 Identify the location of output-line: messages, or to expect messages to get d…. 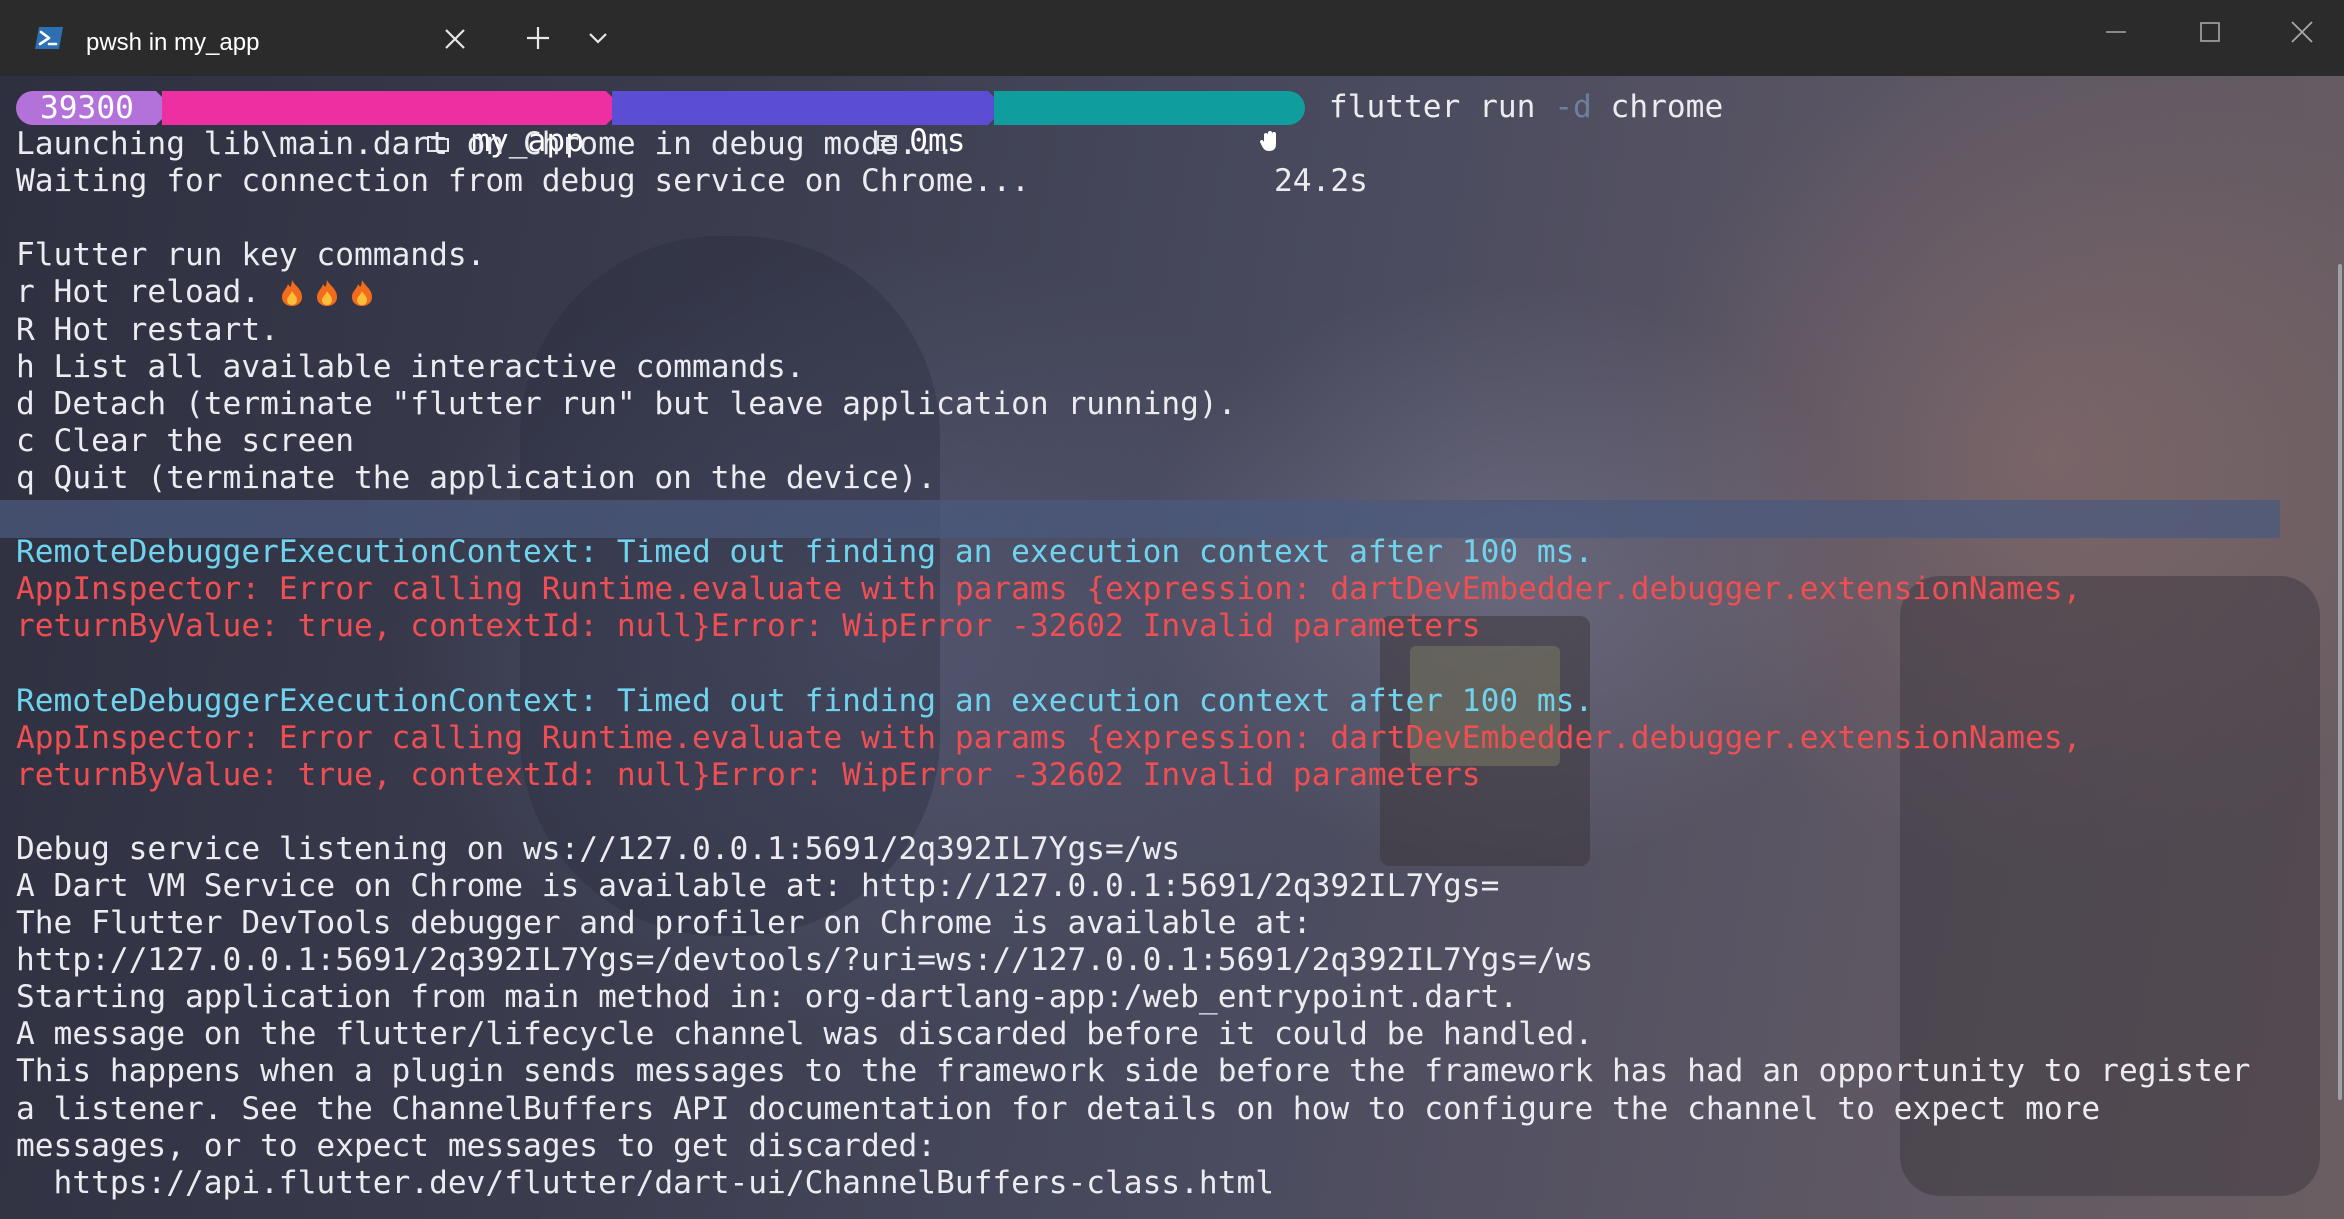
(476, 1145).